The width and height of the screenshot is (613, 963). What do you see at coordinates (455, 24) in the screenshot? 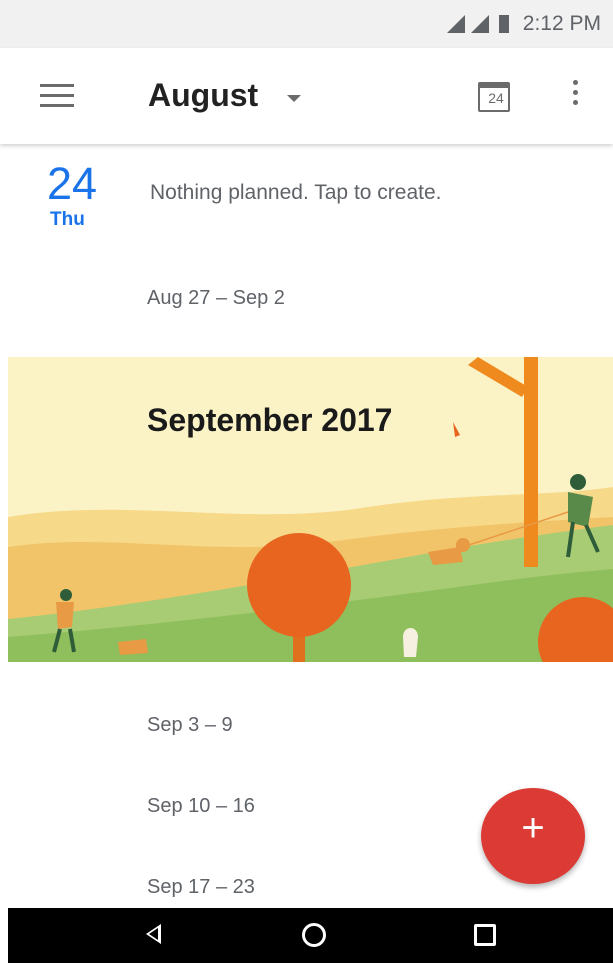
I see `signal-icon` at bounding box center [455, 24].